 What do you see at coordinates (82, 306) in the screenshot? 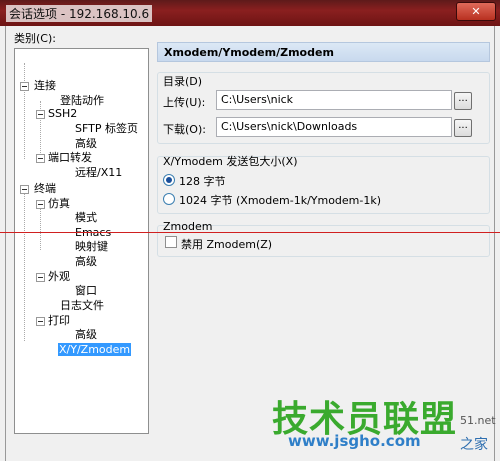
I see `tree-item-log-file: 日志文件` at bounding box center [82, 306].